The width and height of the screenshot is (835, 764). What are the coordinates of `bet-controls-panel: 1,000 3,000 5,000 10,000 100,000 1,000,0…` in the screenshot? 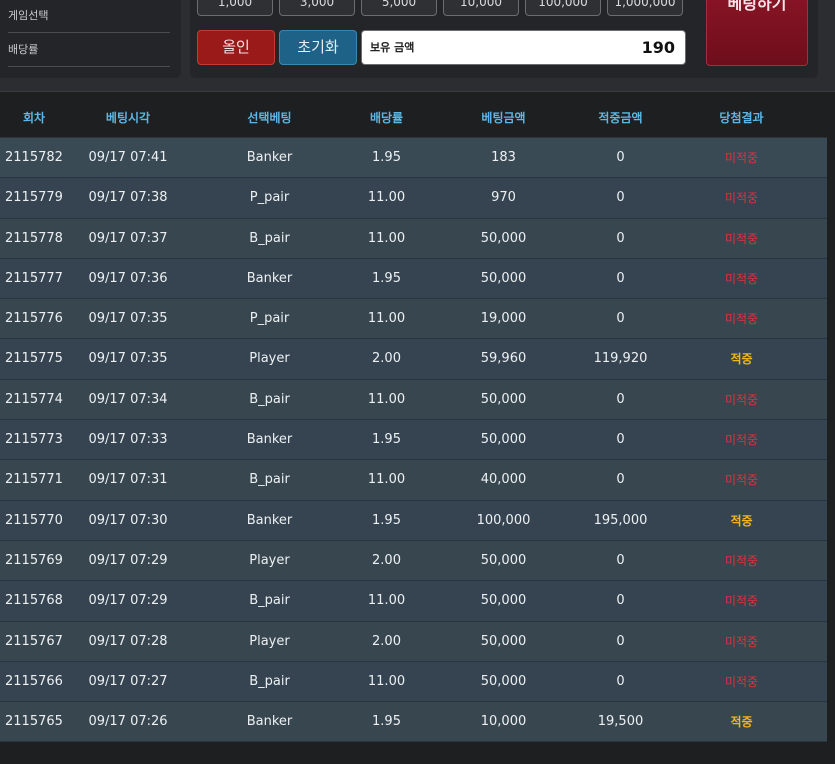 It's located at (504, 39).